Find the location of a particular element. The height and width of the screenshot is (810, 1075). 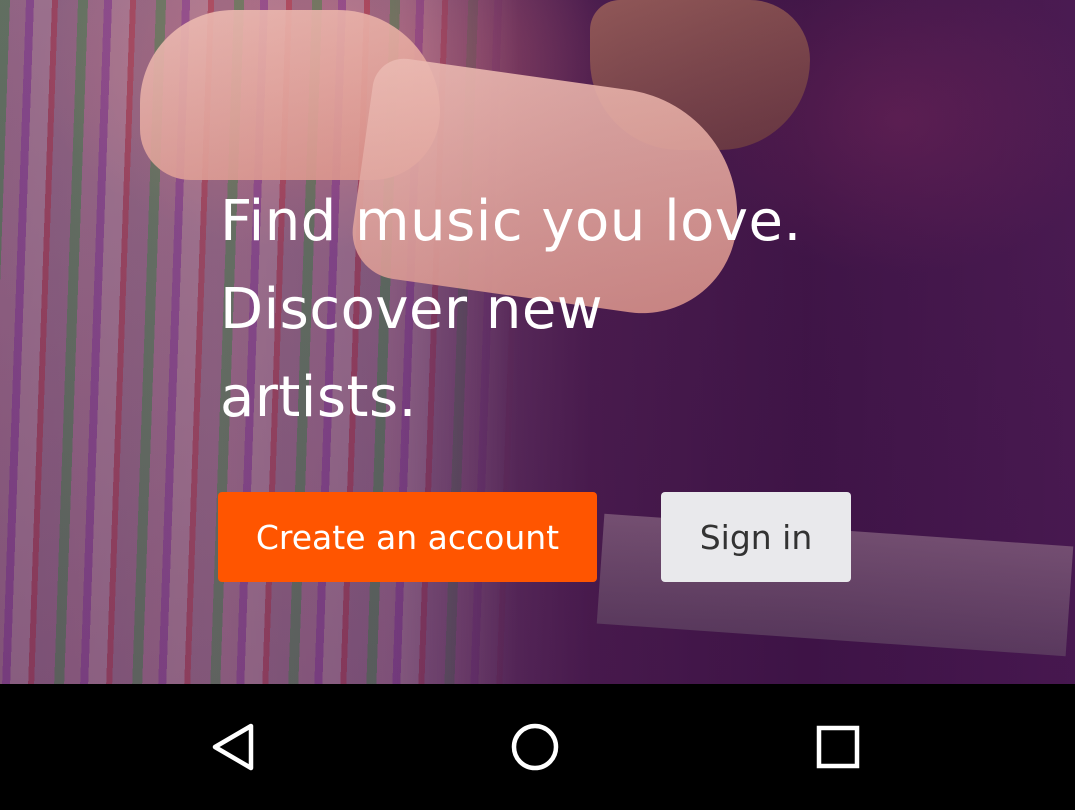

recents-button is located at coordinates (838, 747).